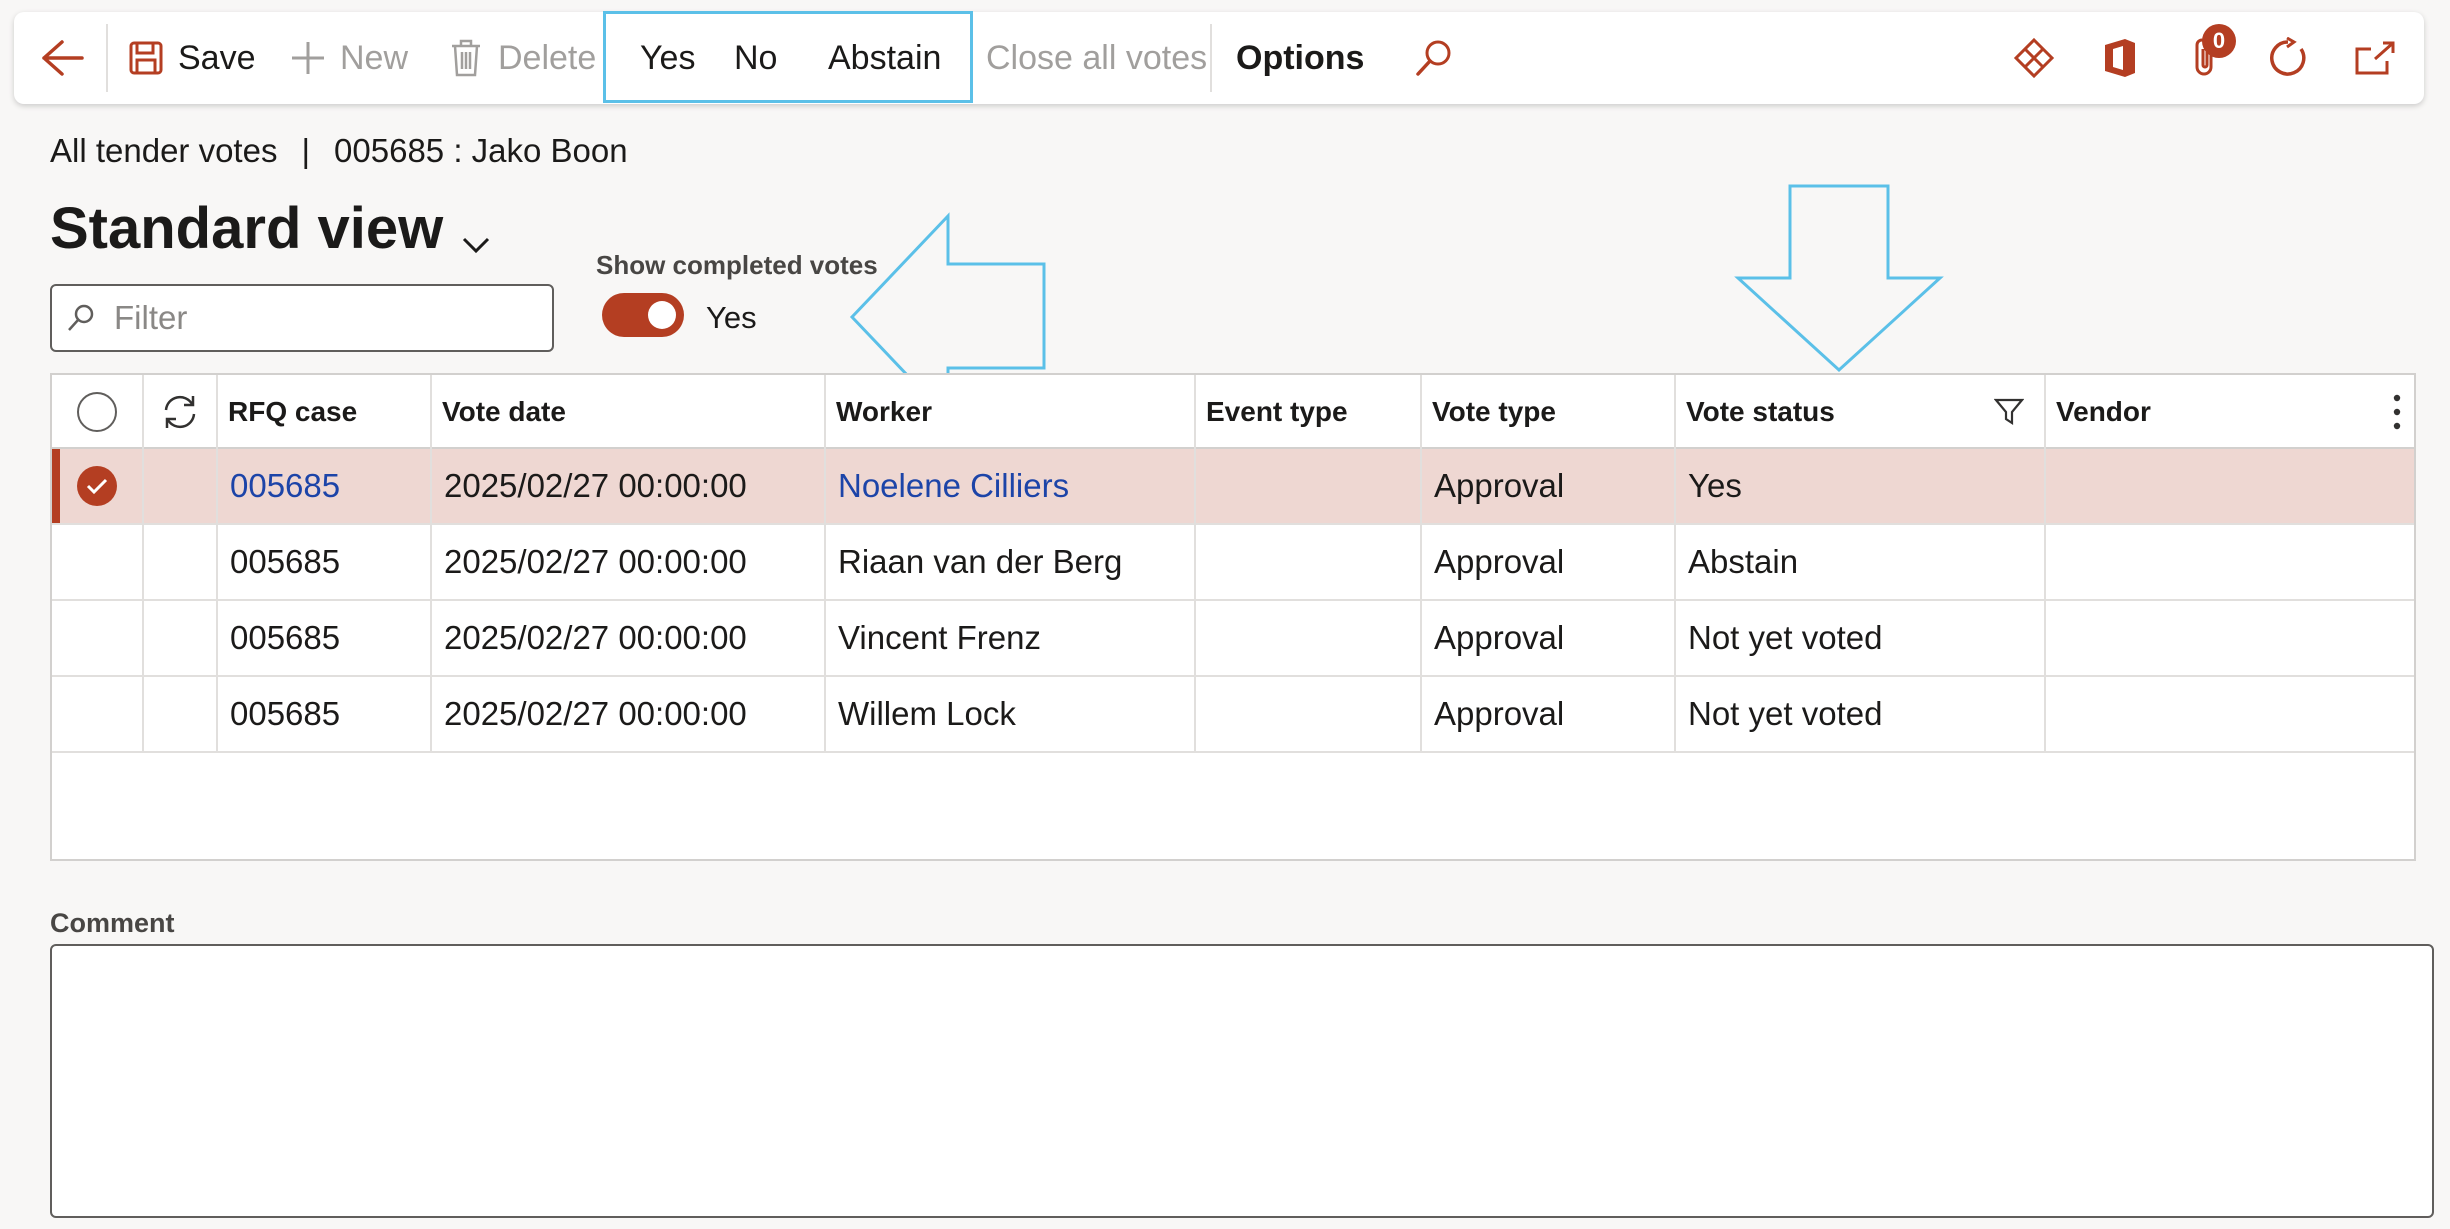 The height and width of the screenshot is (1229, 2450). I want to click on col-vote-date: Vote date, so click(629, 412).